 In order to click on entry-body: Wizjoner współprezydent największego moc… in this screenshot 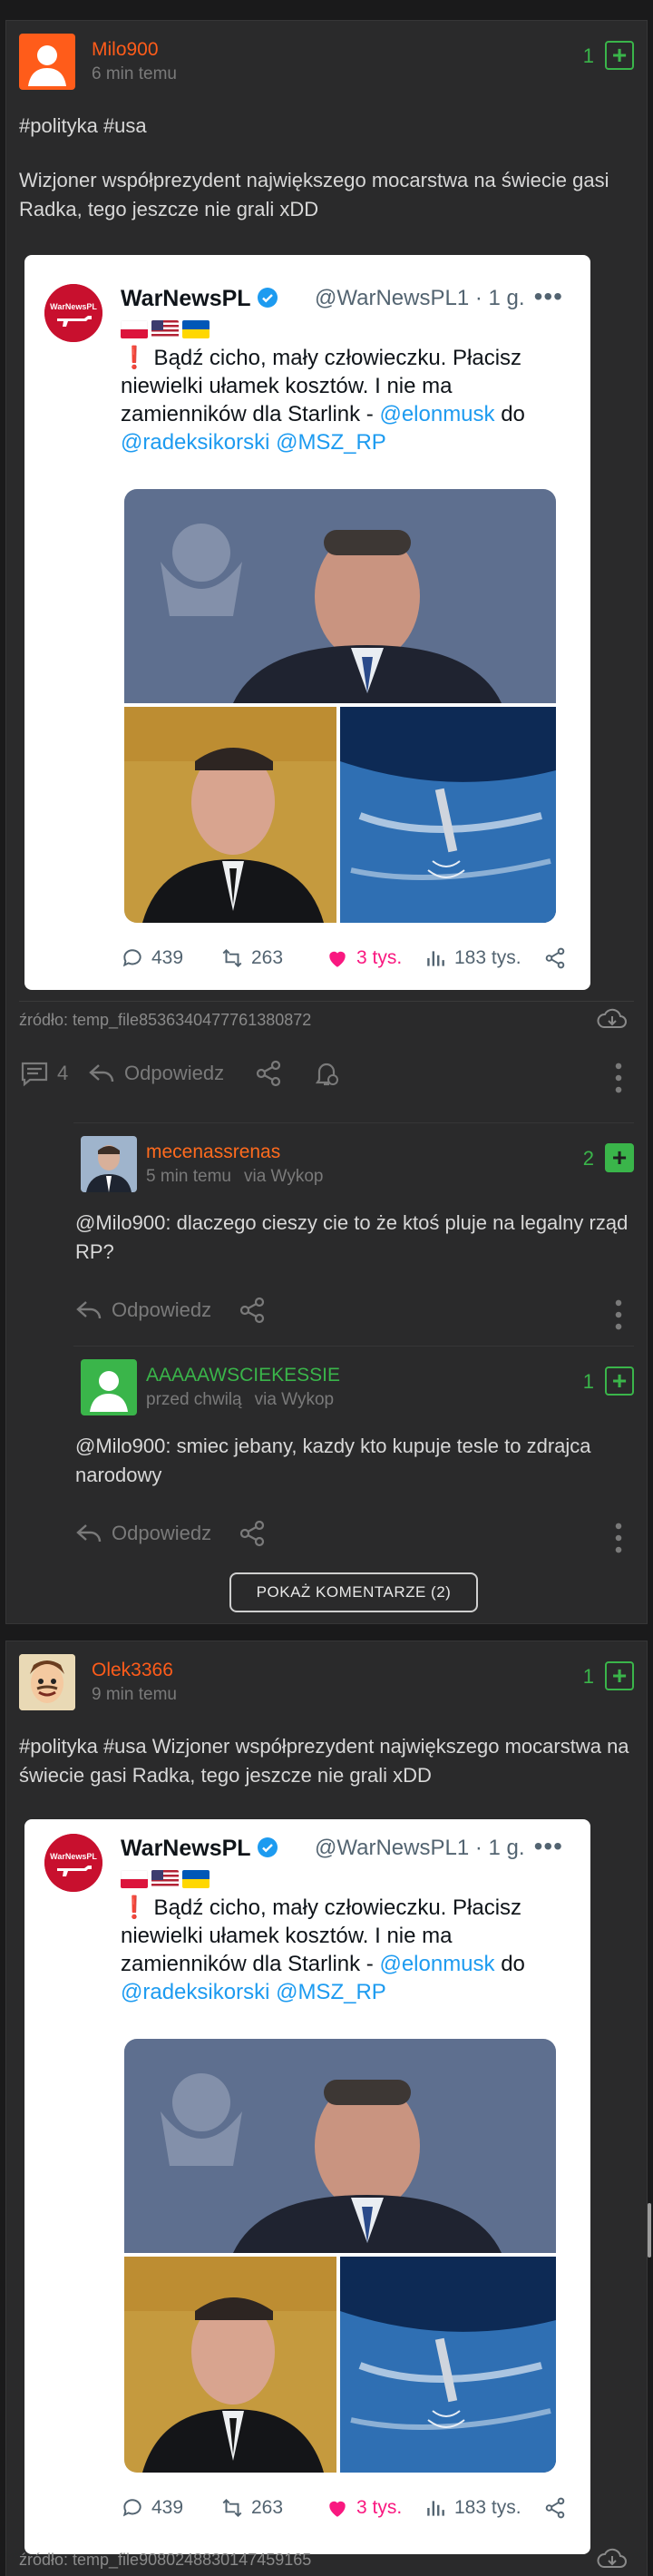, I will do `click(314, 194)`.